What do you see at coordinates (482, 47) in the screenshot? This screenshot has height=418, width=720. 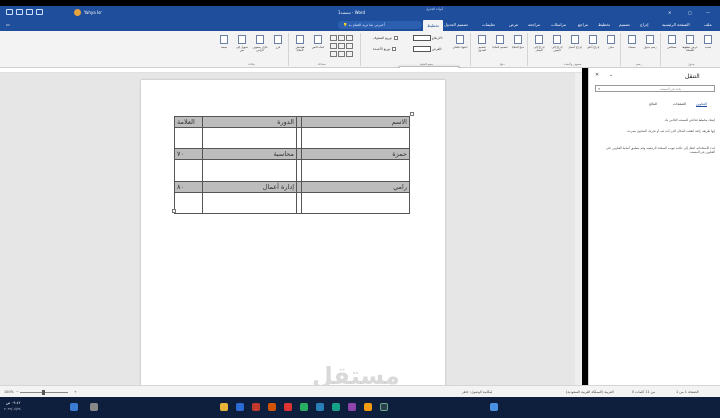 I see `split-table-button: تقسيم الجدول` at bounding box center [482, 47].